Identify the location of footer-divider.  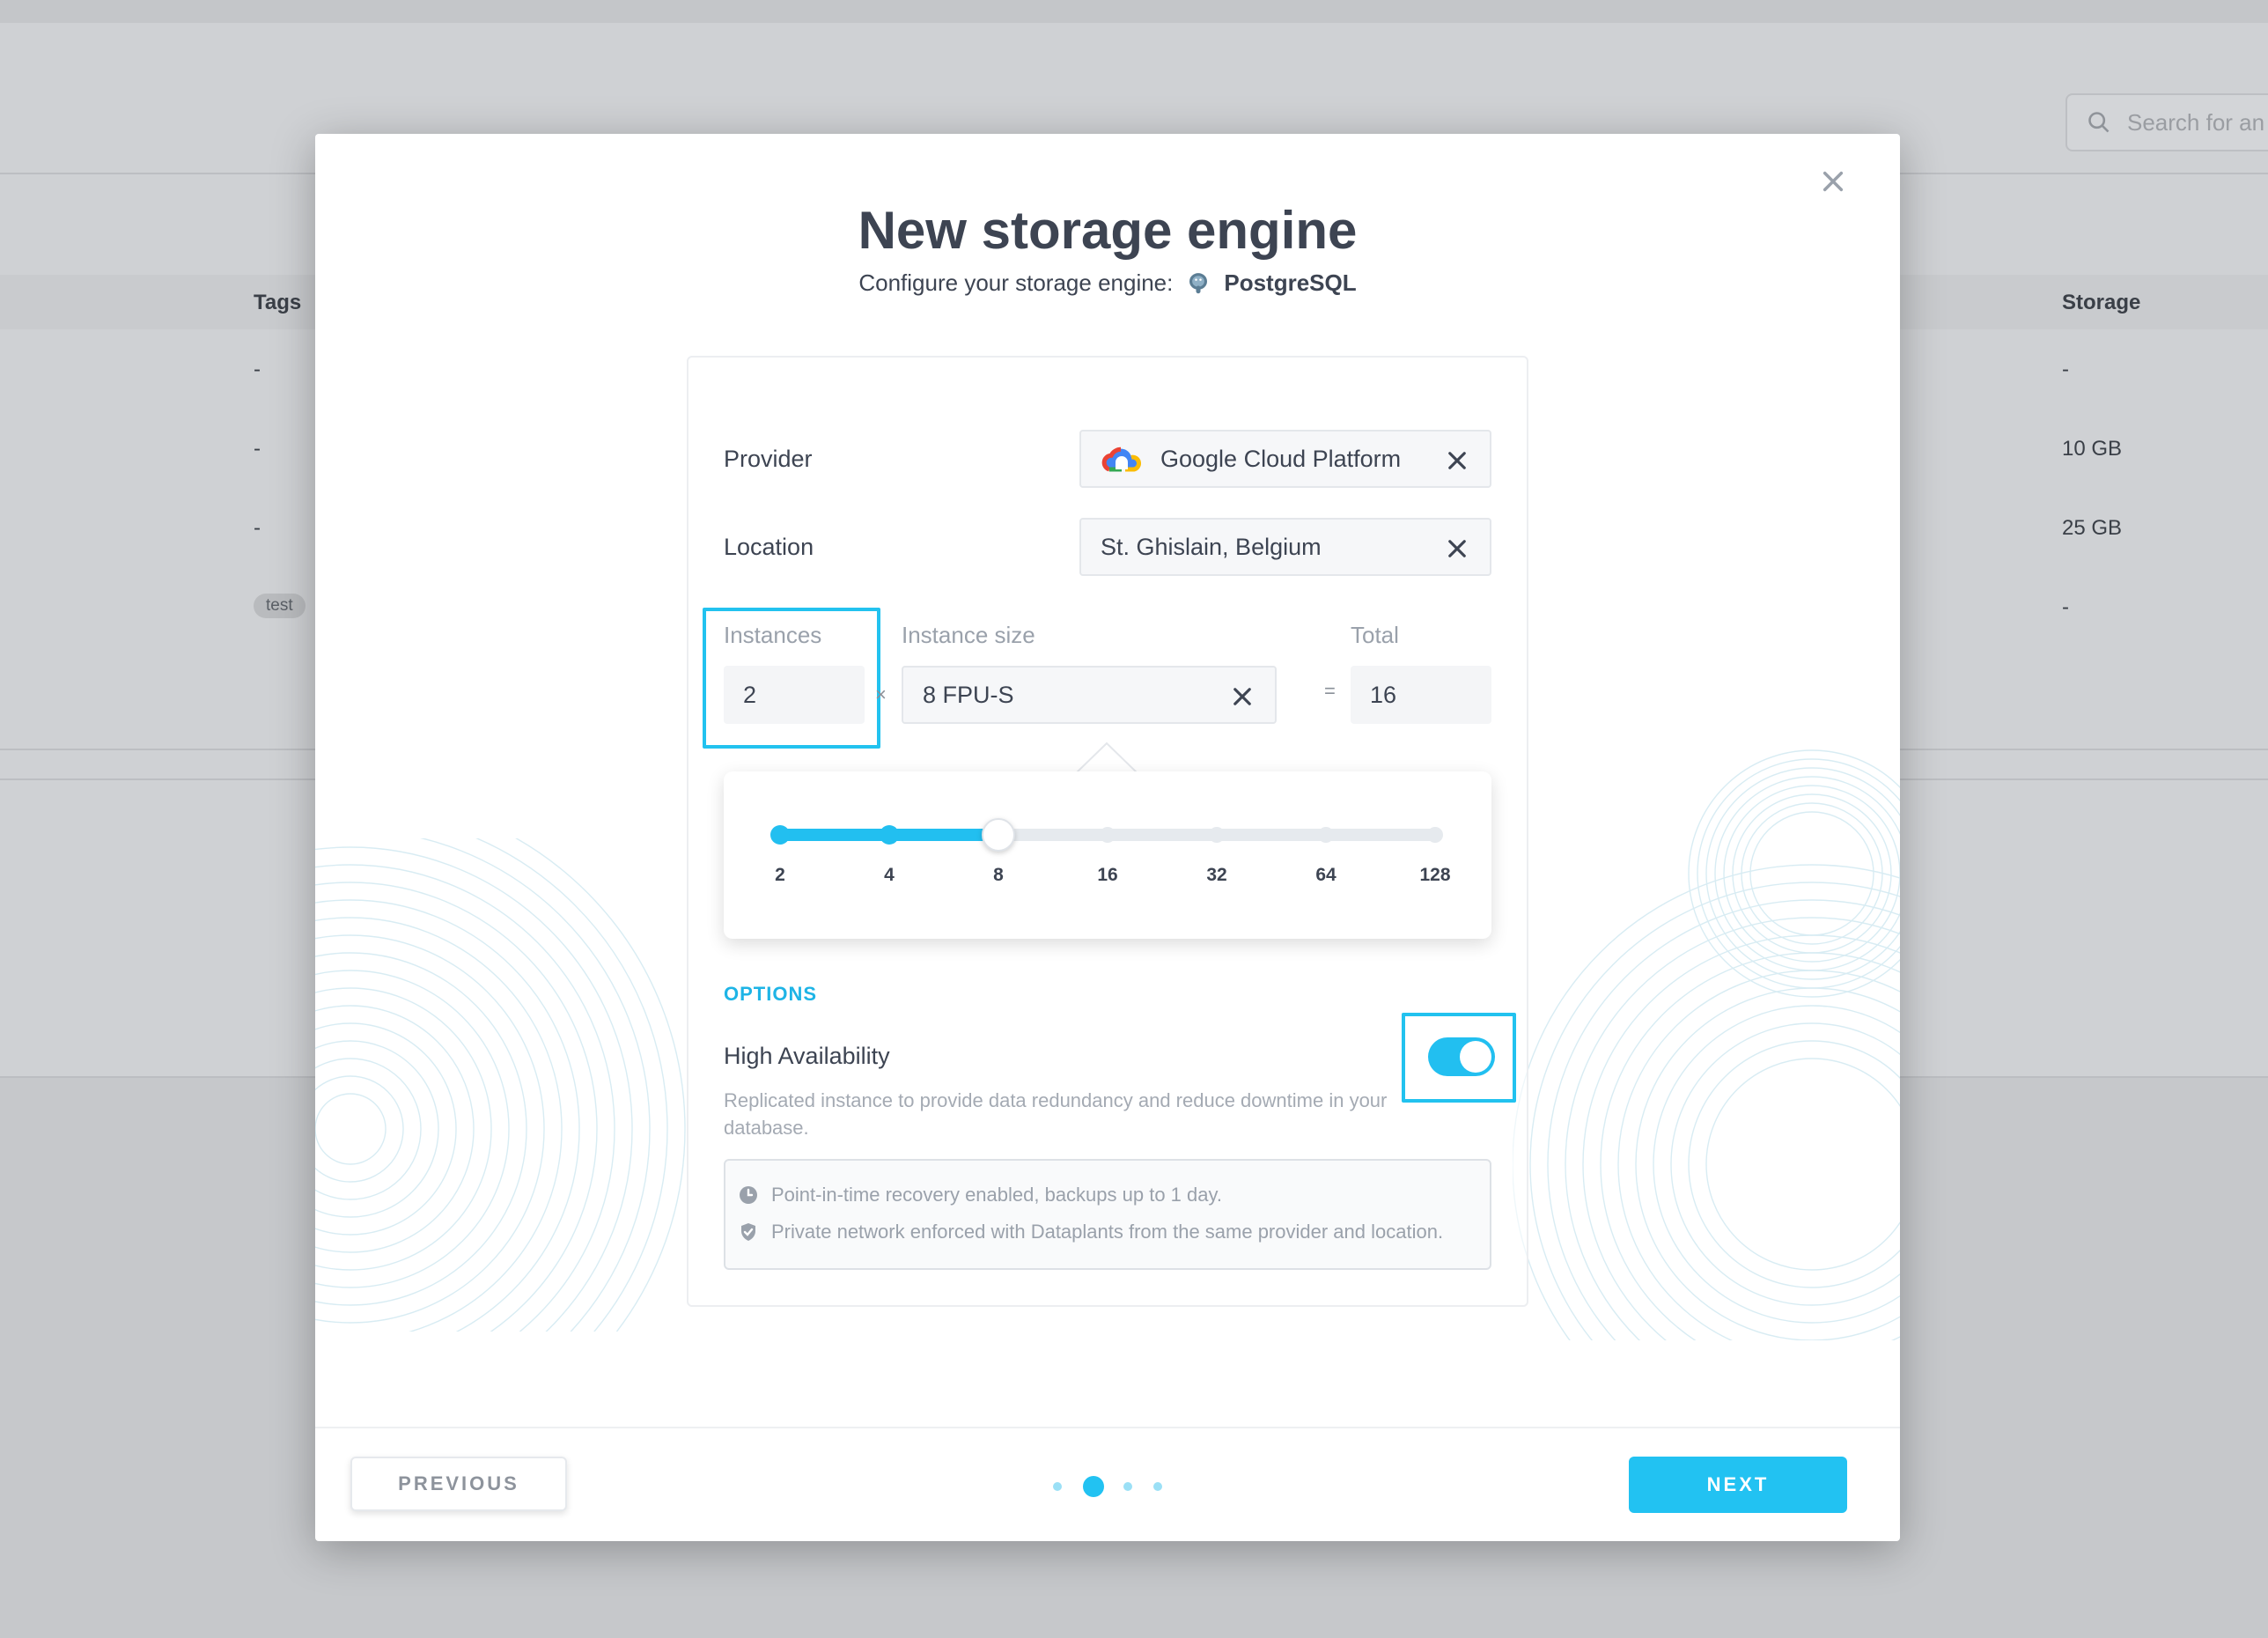
(1107, 1427).